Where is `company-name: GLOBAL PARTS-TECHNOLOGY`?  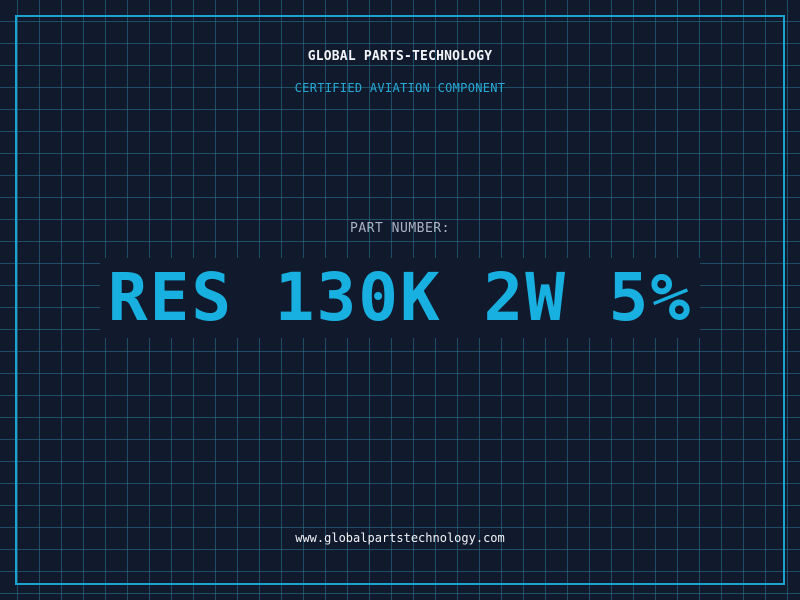 company-name: GLOBAL PARTS-TECHNOLOGY is located at coordinates (400, 56).